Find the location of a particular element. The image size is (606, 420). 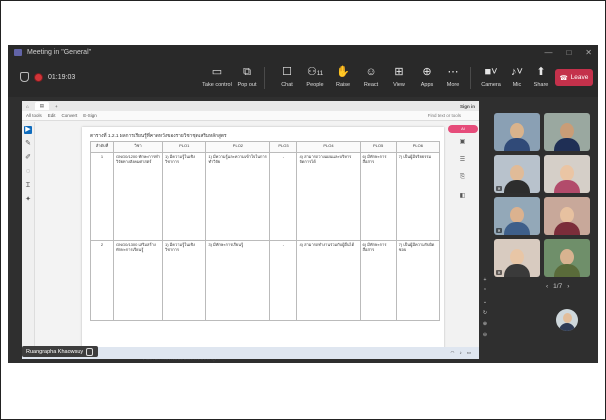

share-button: ⬆ Share is located at coordinates (541, 76).